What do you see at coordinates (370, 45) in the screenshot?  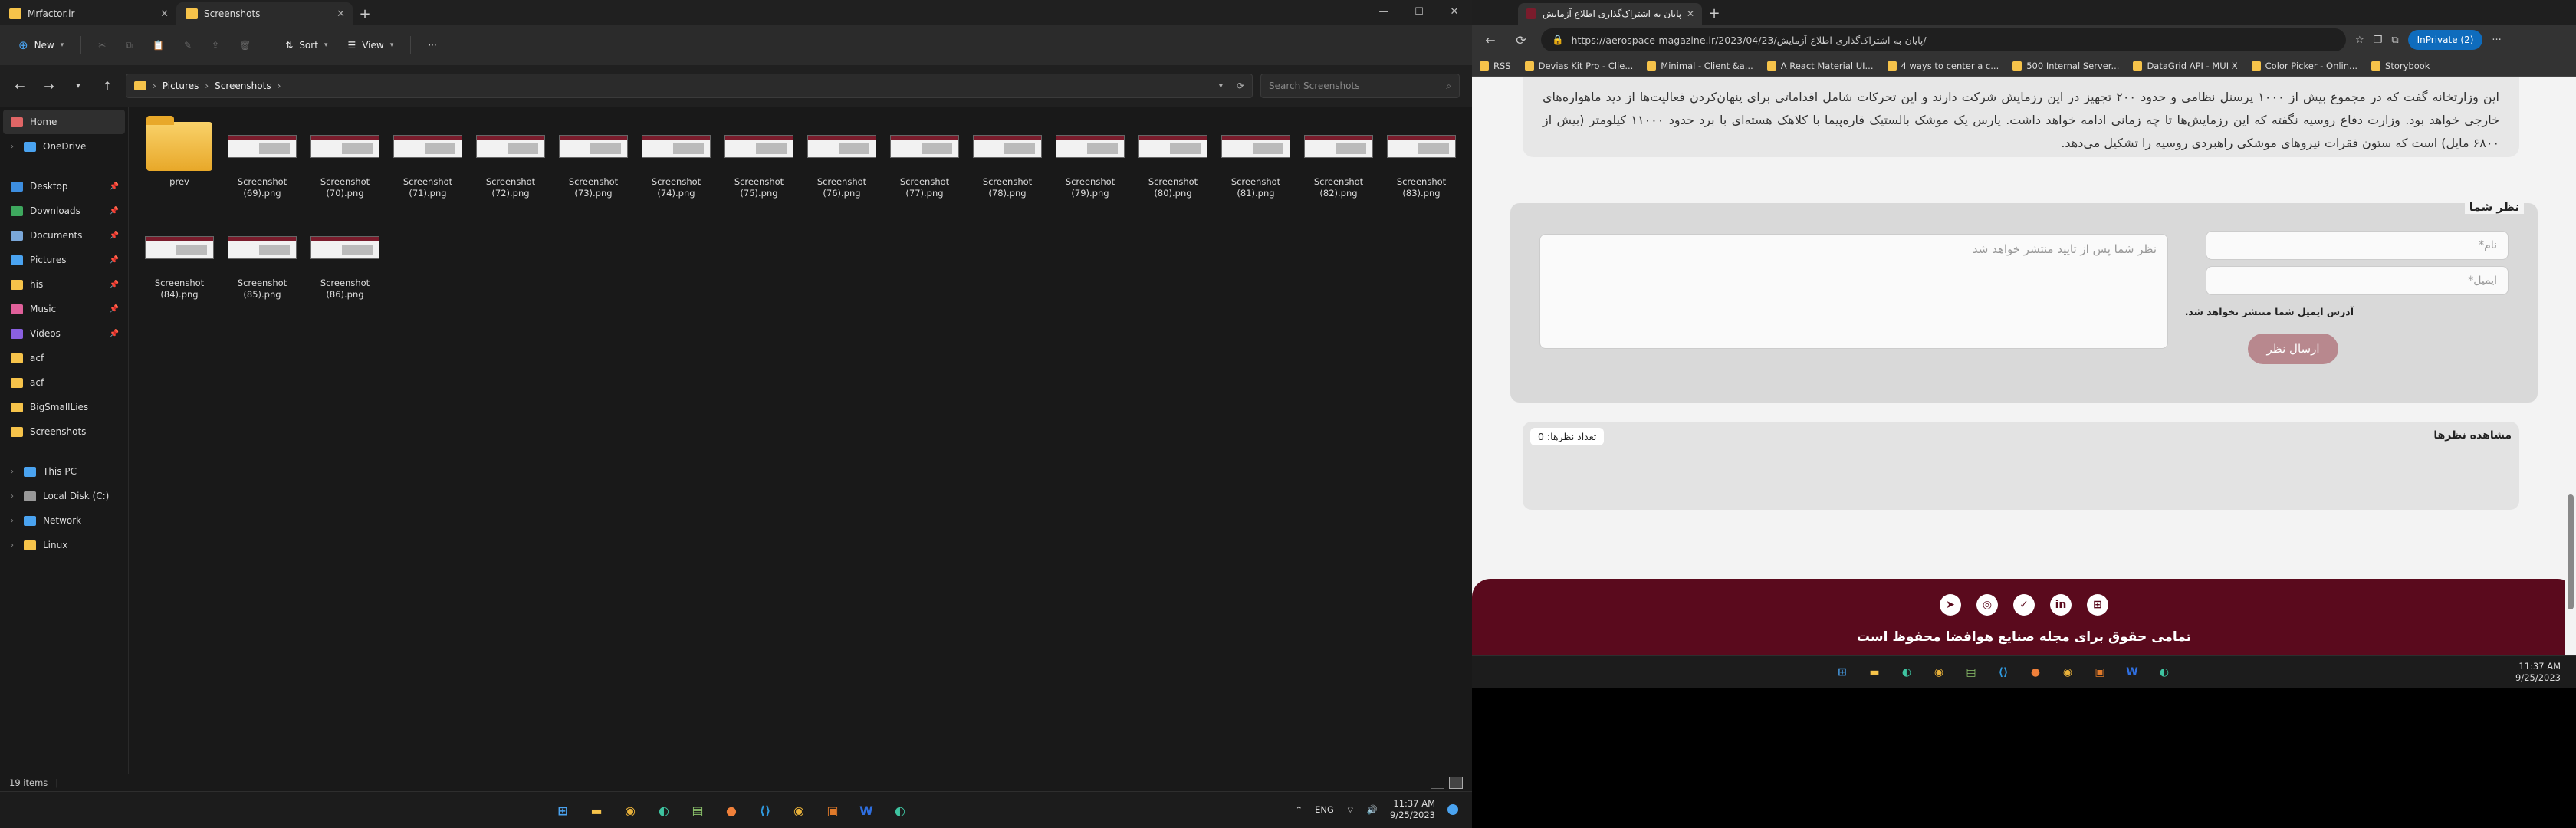 I see `view-button: ☰ View ▾` at bounding box center [370, 45].